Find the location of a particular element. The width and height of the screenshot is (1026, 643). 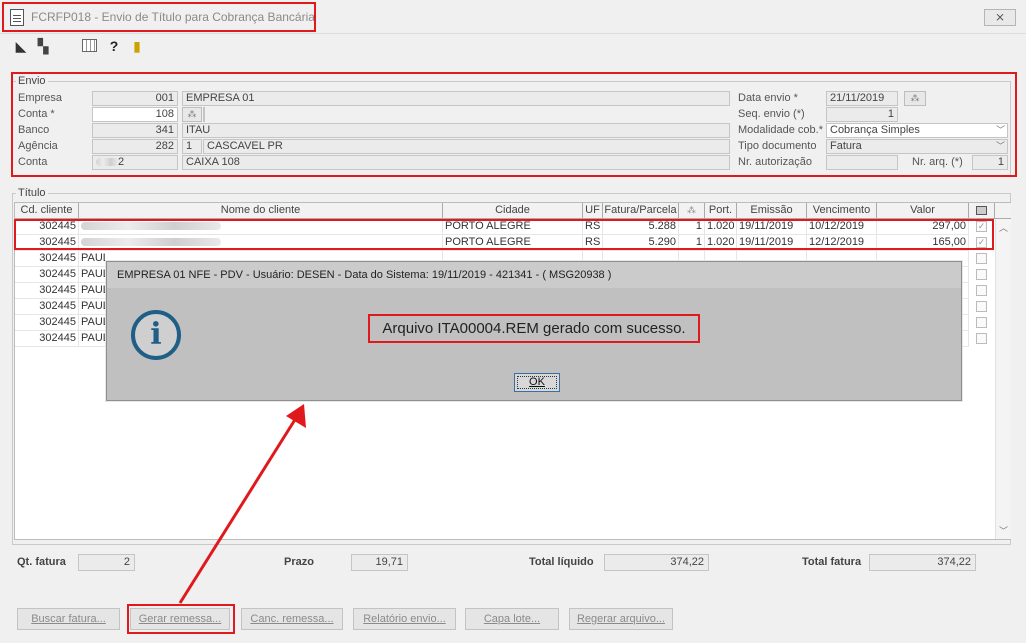

empresa-code-field: 001 is located at coordinates (135, 98).